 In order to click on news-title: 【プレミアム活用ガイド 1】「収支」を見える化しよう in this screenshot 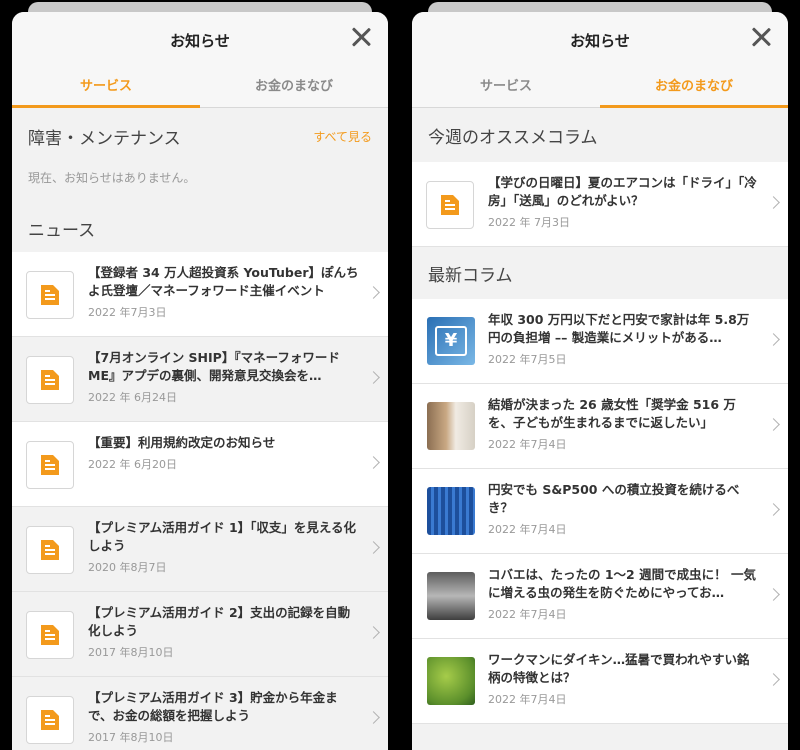, I will do `click(222, 536)`.